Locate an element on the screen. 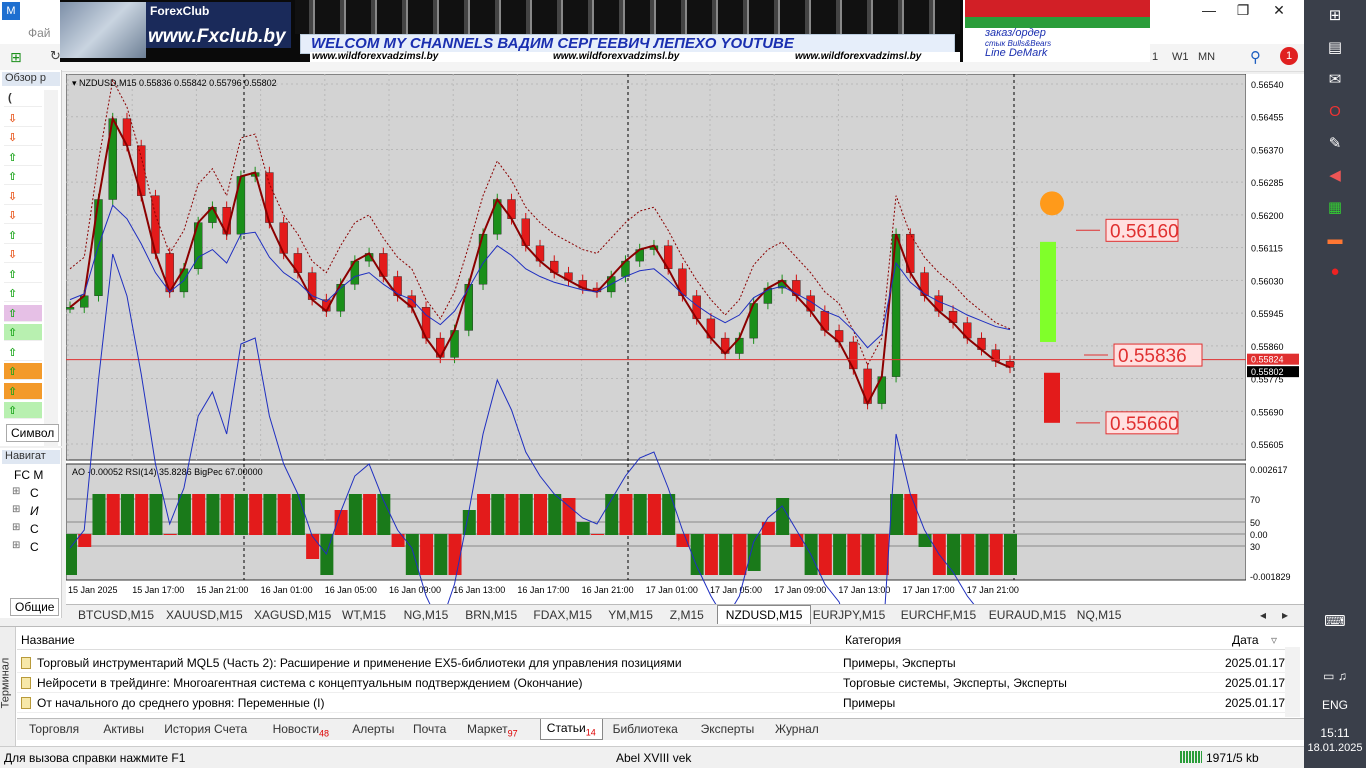 This screenshot has width=1366, height=768. chart-tab: WT,M15 is located at coordinates (364, 615).